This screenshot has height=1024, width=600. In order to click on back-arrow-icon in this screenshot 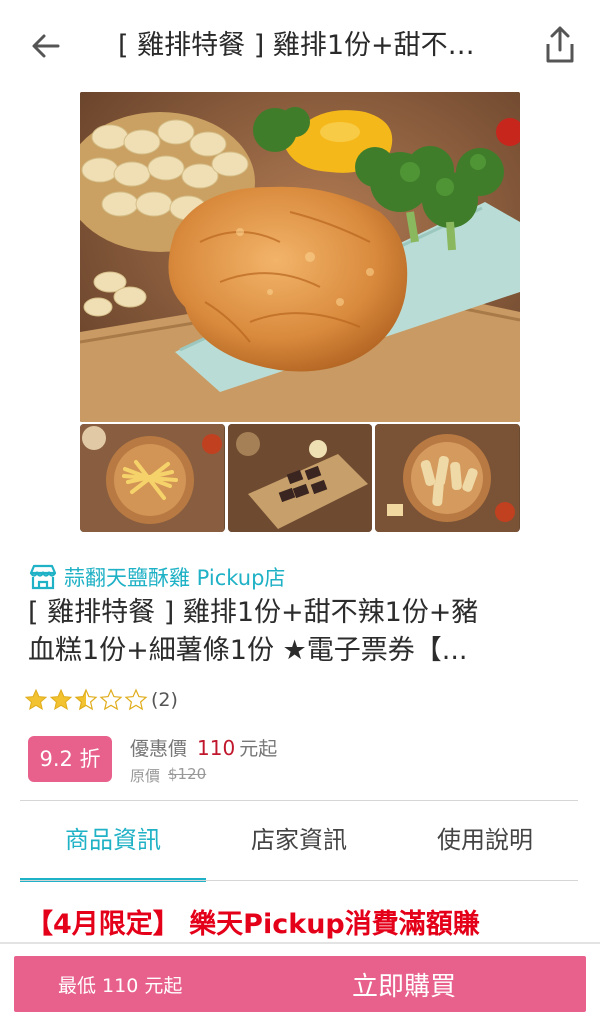, I will do `click(46, 46)`.